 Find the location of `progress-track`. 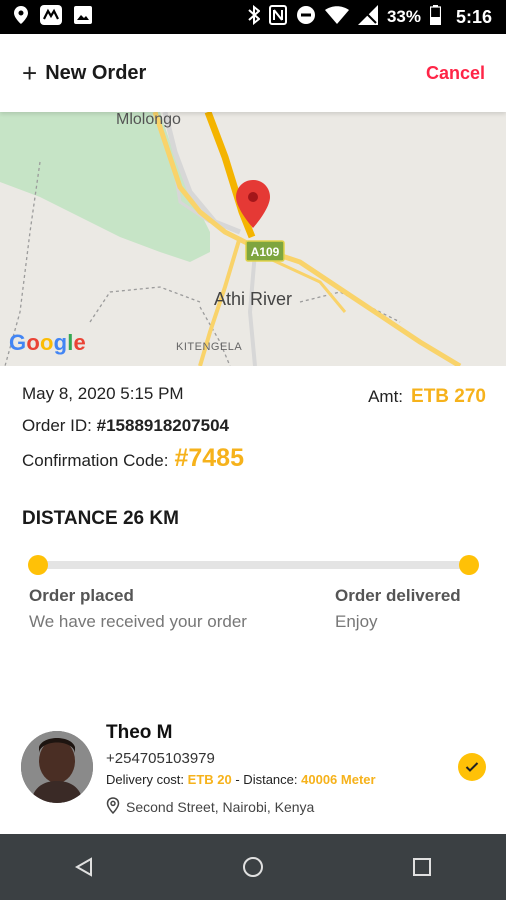

progress-track is located at coordinates (254, 565).